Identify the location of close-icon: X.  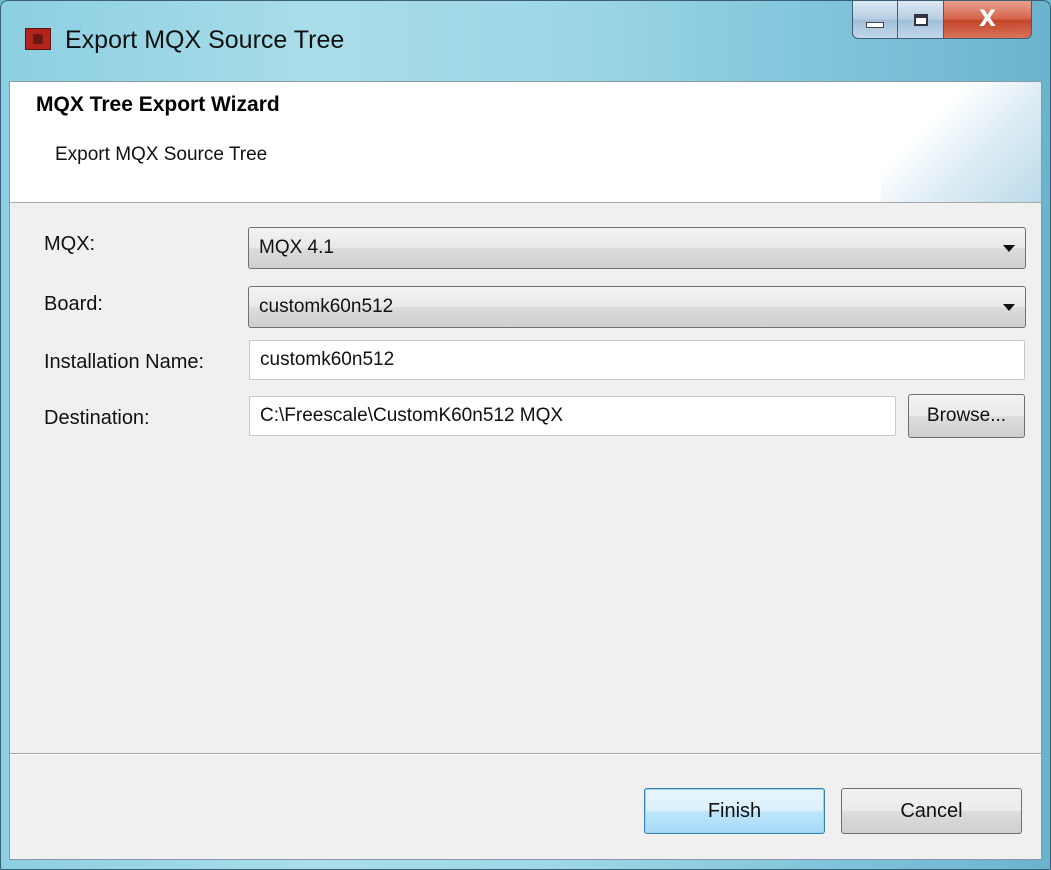
(987, 19).